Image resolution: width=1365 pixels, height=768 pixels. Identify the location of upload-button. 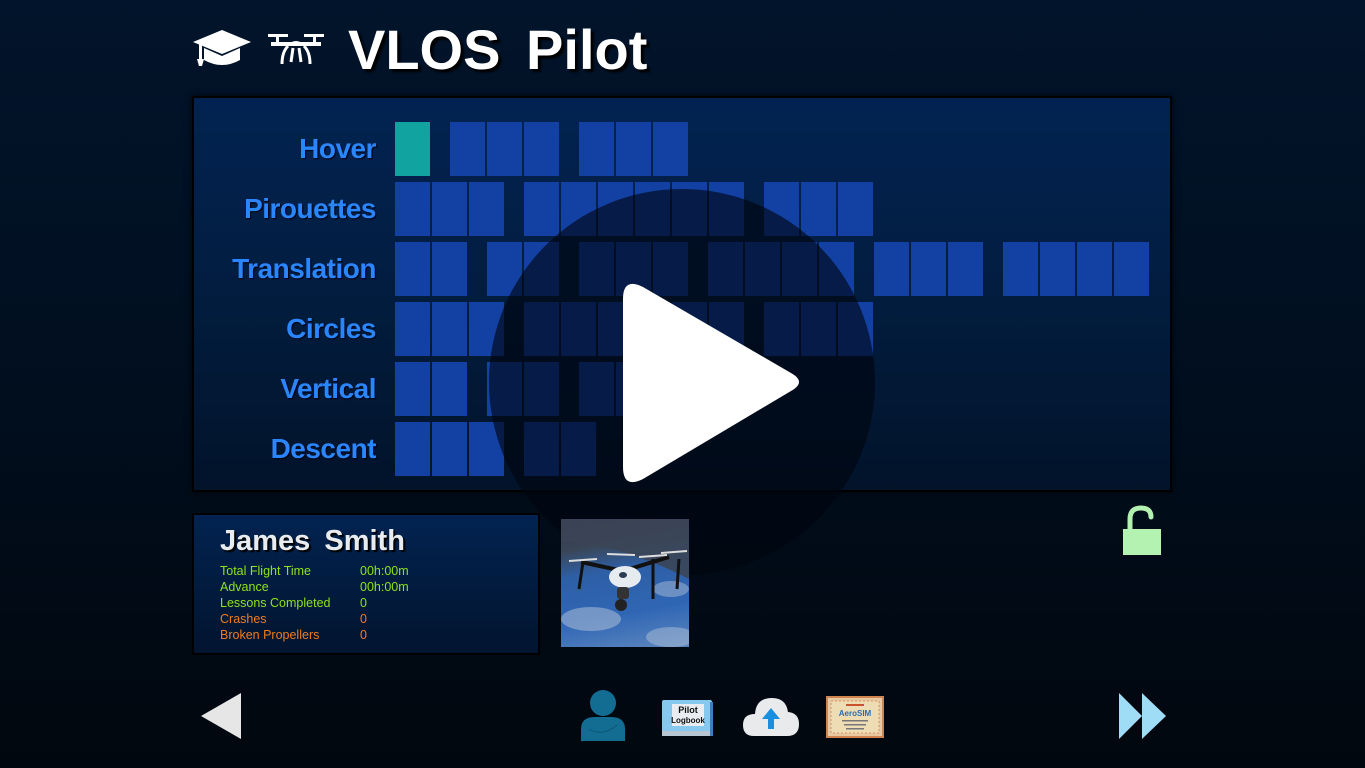
(771, 717).